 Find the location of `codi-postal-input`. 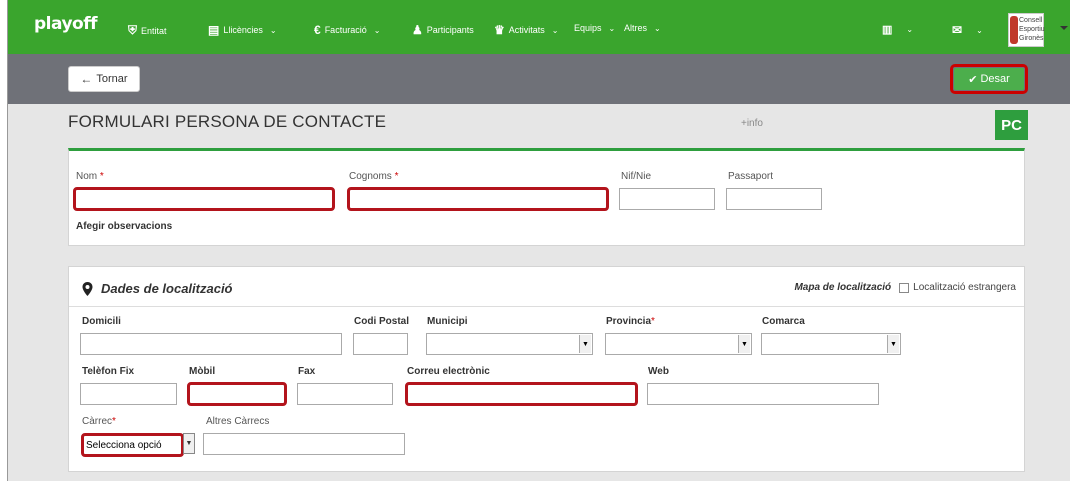

codi-postal-input is located at coordinates (380, 344).